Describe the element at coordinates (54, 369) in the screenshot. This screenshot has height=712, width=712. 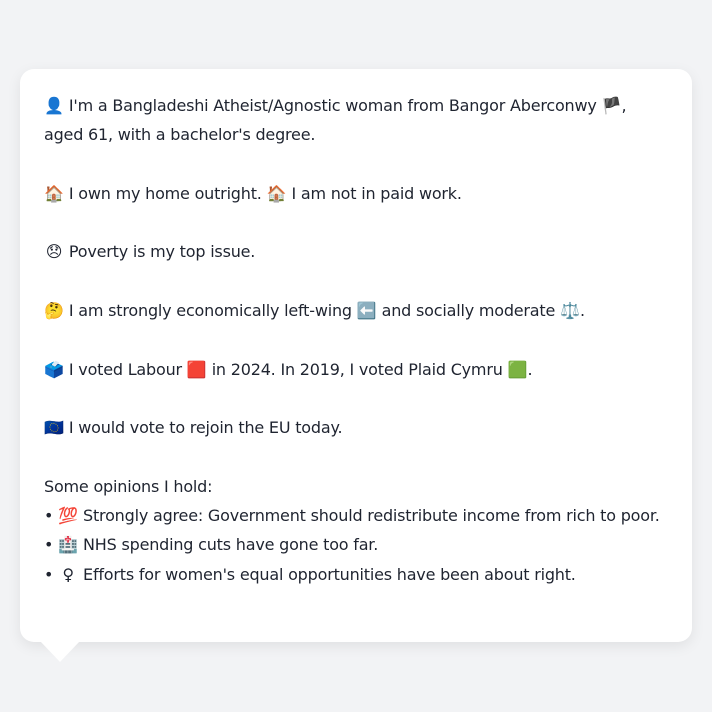
I see `ballot-box-icon: 🗳️` at that location.